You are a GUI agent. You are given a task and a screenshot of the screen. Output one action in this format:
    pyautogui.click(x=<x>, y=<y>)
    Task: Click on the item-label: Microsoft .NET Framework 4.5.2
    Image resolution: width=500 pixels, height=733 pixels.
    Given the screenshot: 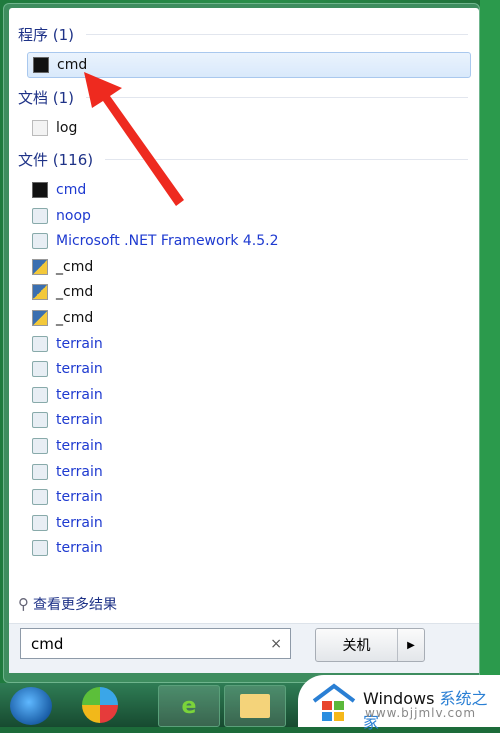 What is the action you would take?
    pyautogui.click(x=167, y=241)
    